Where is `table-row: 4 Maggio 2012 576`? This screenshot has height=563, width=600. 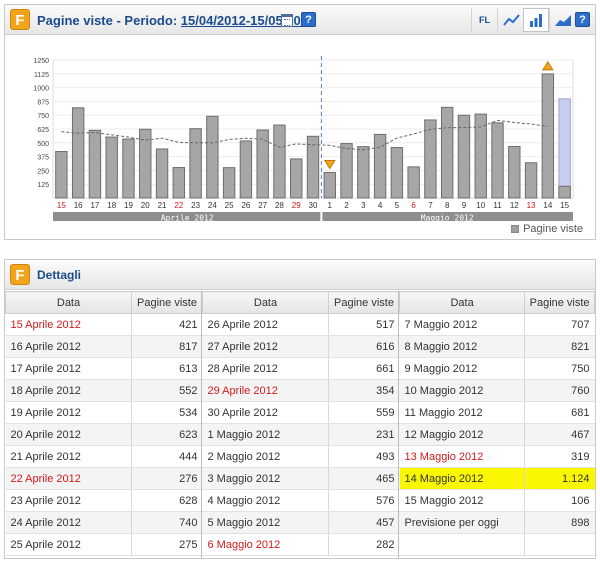
table-row: 4 Maggio 2012 576 is located at coordinates (301, 500).